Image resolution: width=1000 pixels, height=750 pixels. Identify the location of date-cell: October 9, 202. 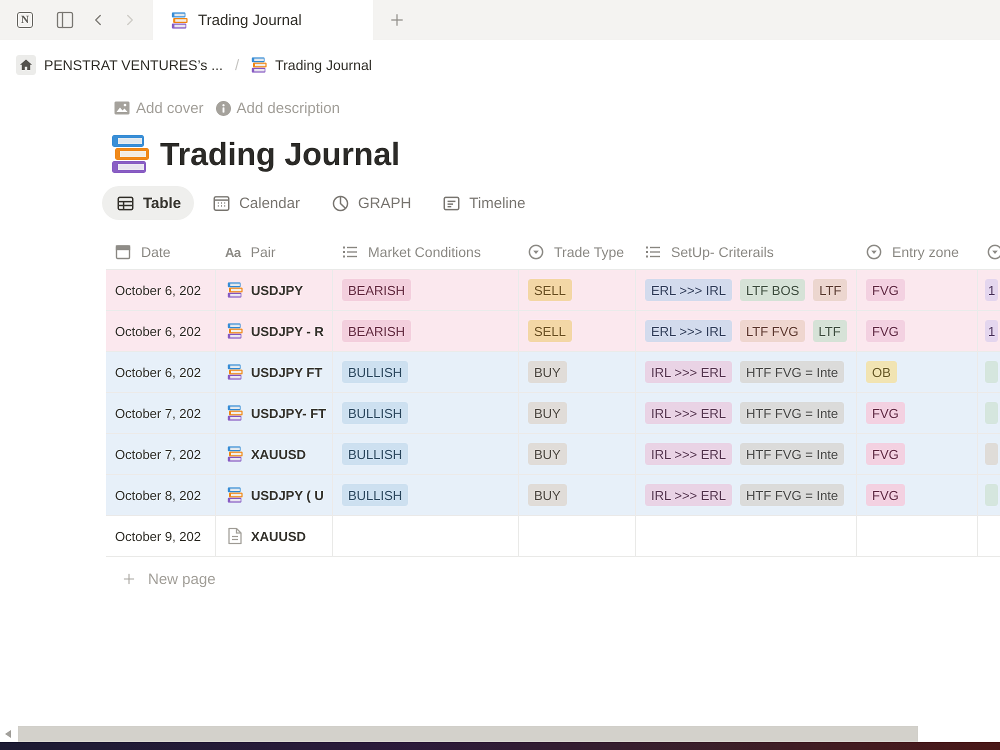
(161, 536).